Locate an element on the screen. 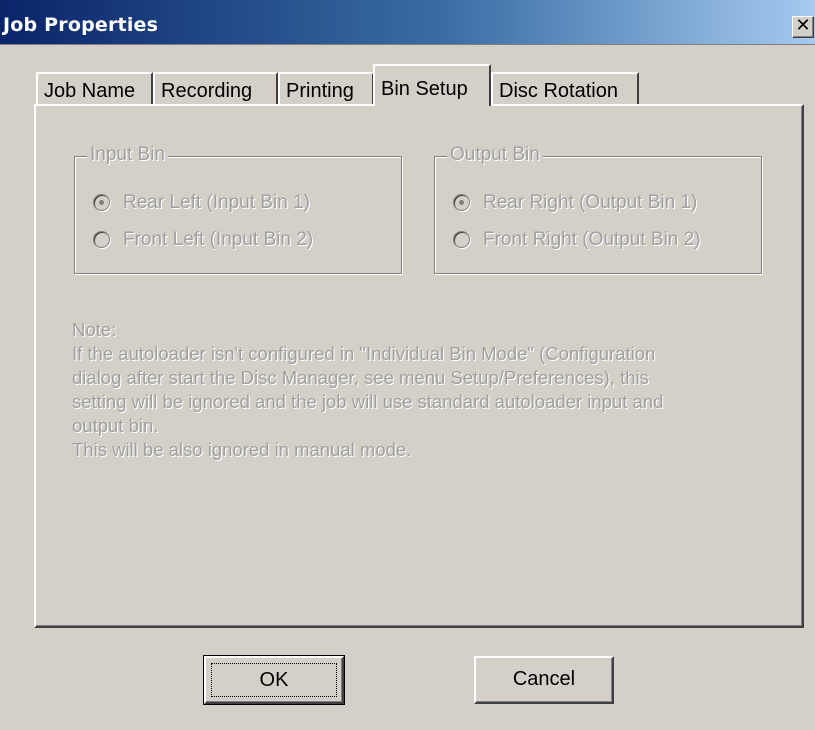 This screenshot has height=730, width=815. note-heading: Note: is located at coordinates (94, 329).